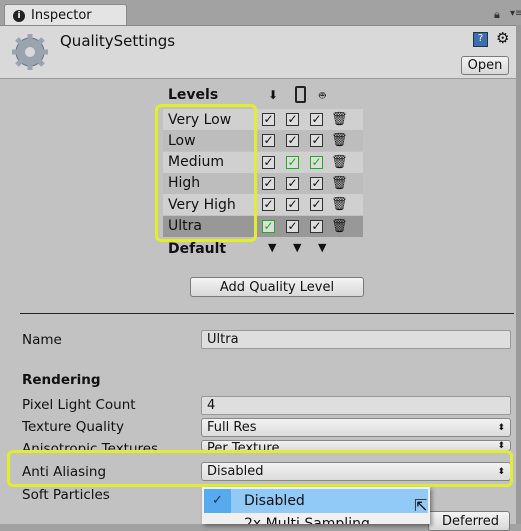  What do you see at coordinates (193, 95) in the screenshot?
I see `levels-heading: Levels` at bounding box center [193, 95].